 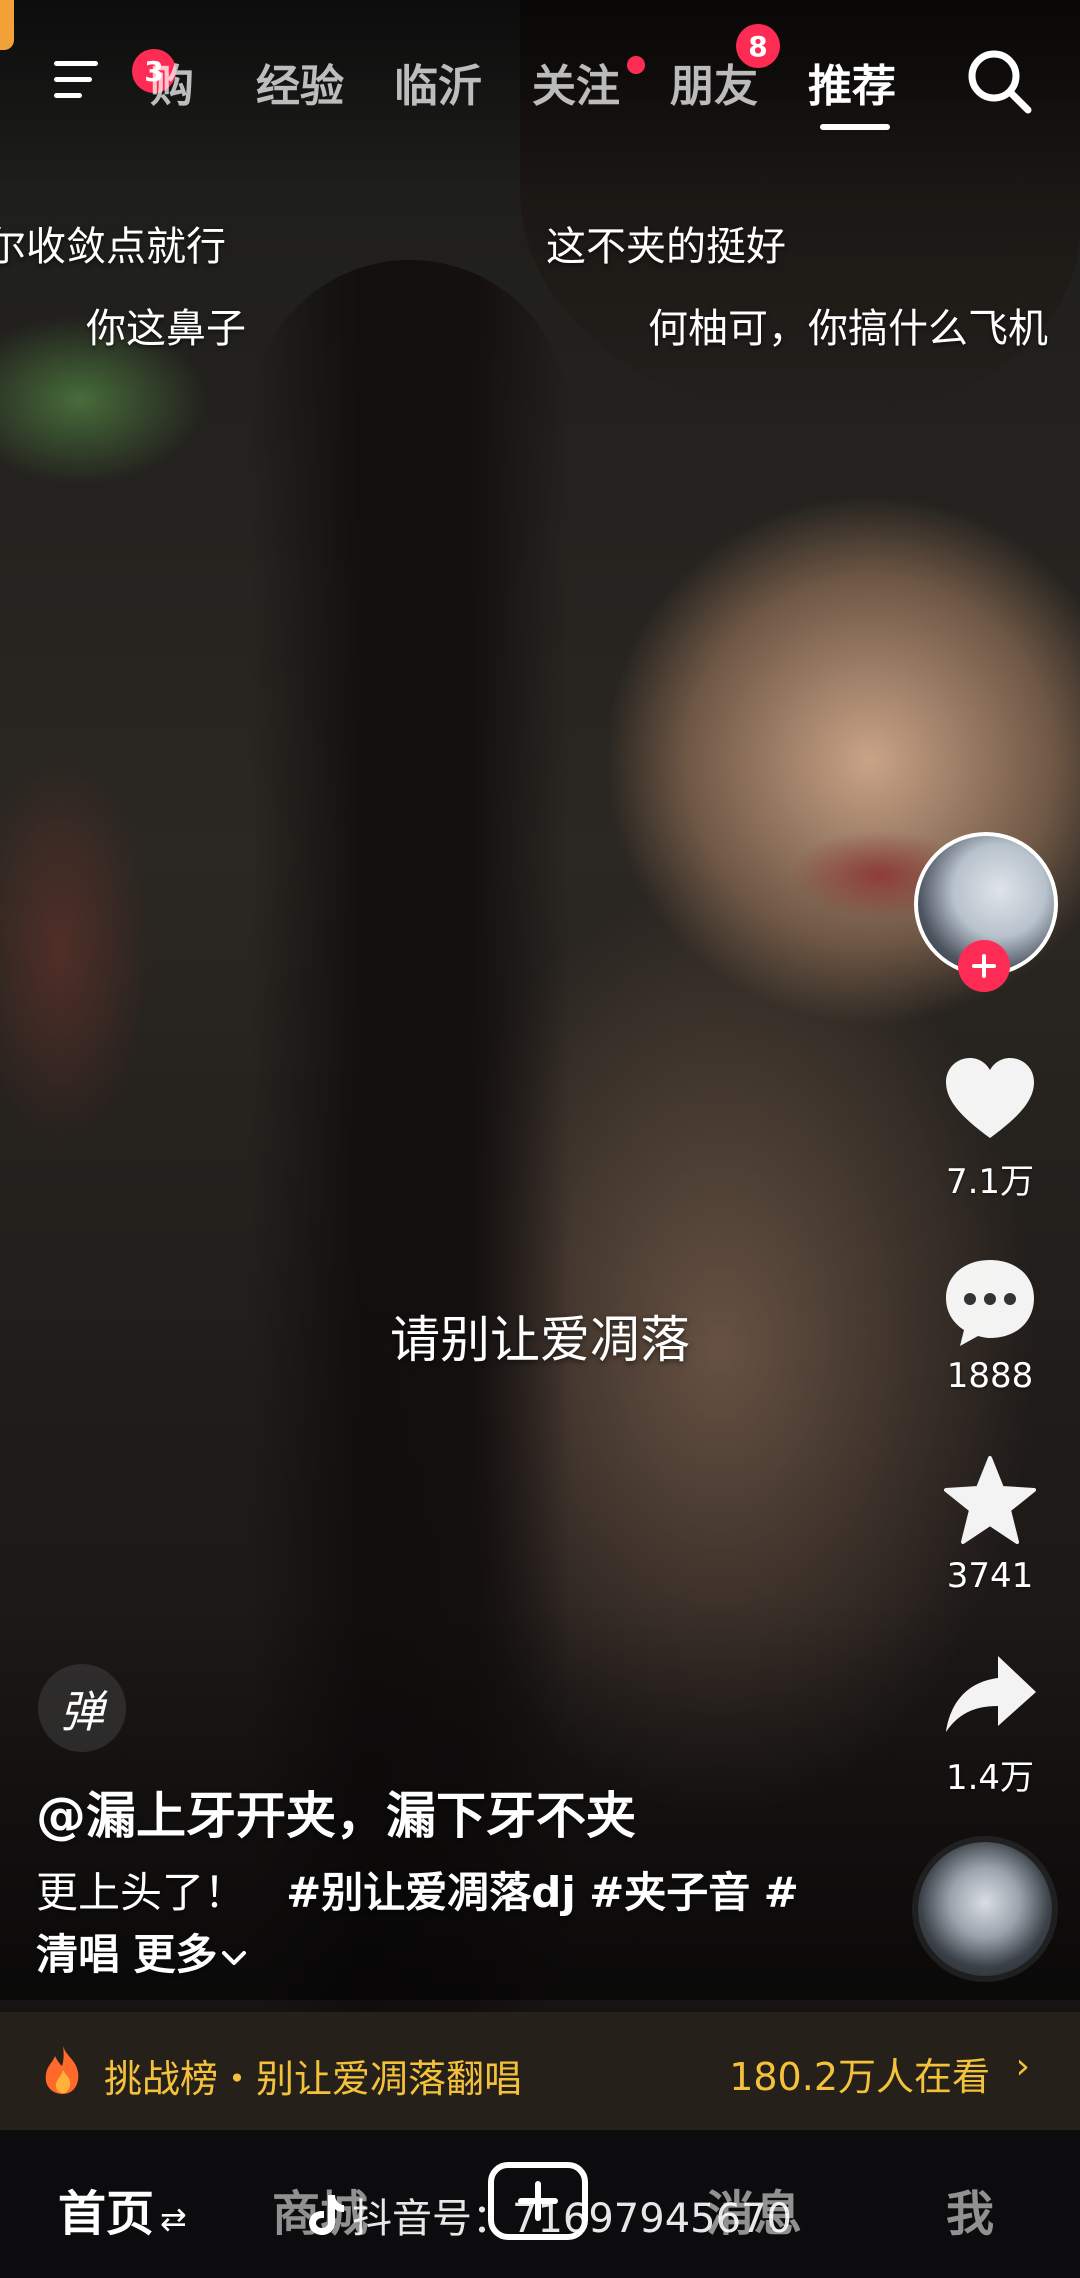 I want to click on tab-following: 关注, so click(x=576, y=82).